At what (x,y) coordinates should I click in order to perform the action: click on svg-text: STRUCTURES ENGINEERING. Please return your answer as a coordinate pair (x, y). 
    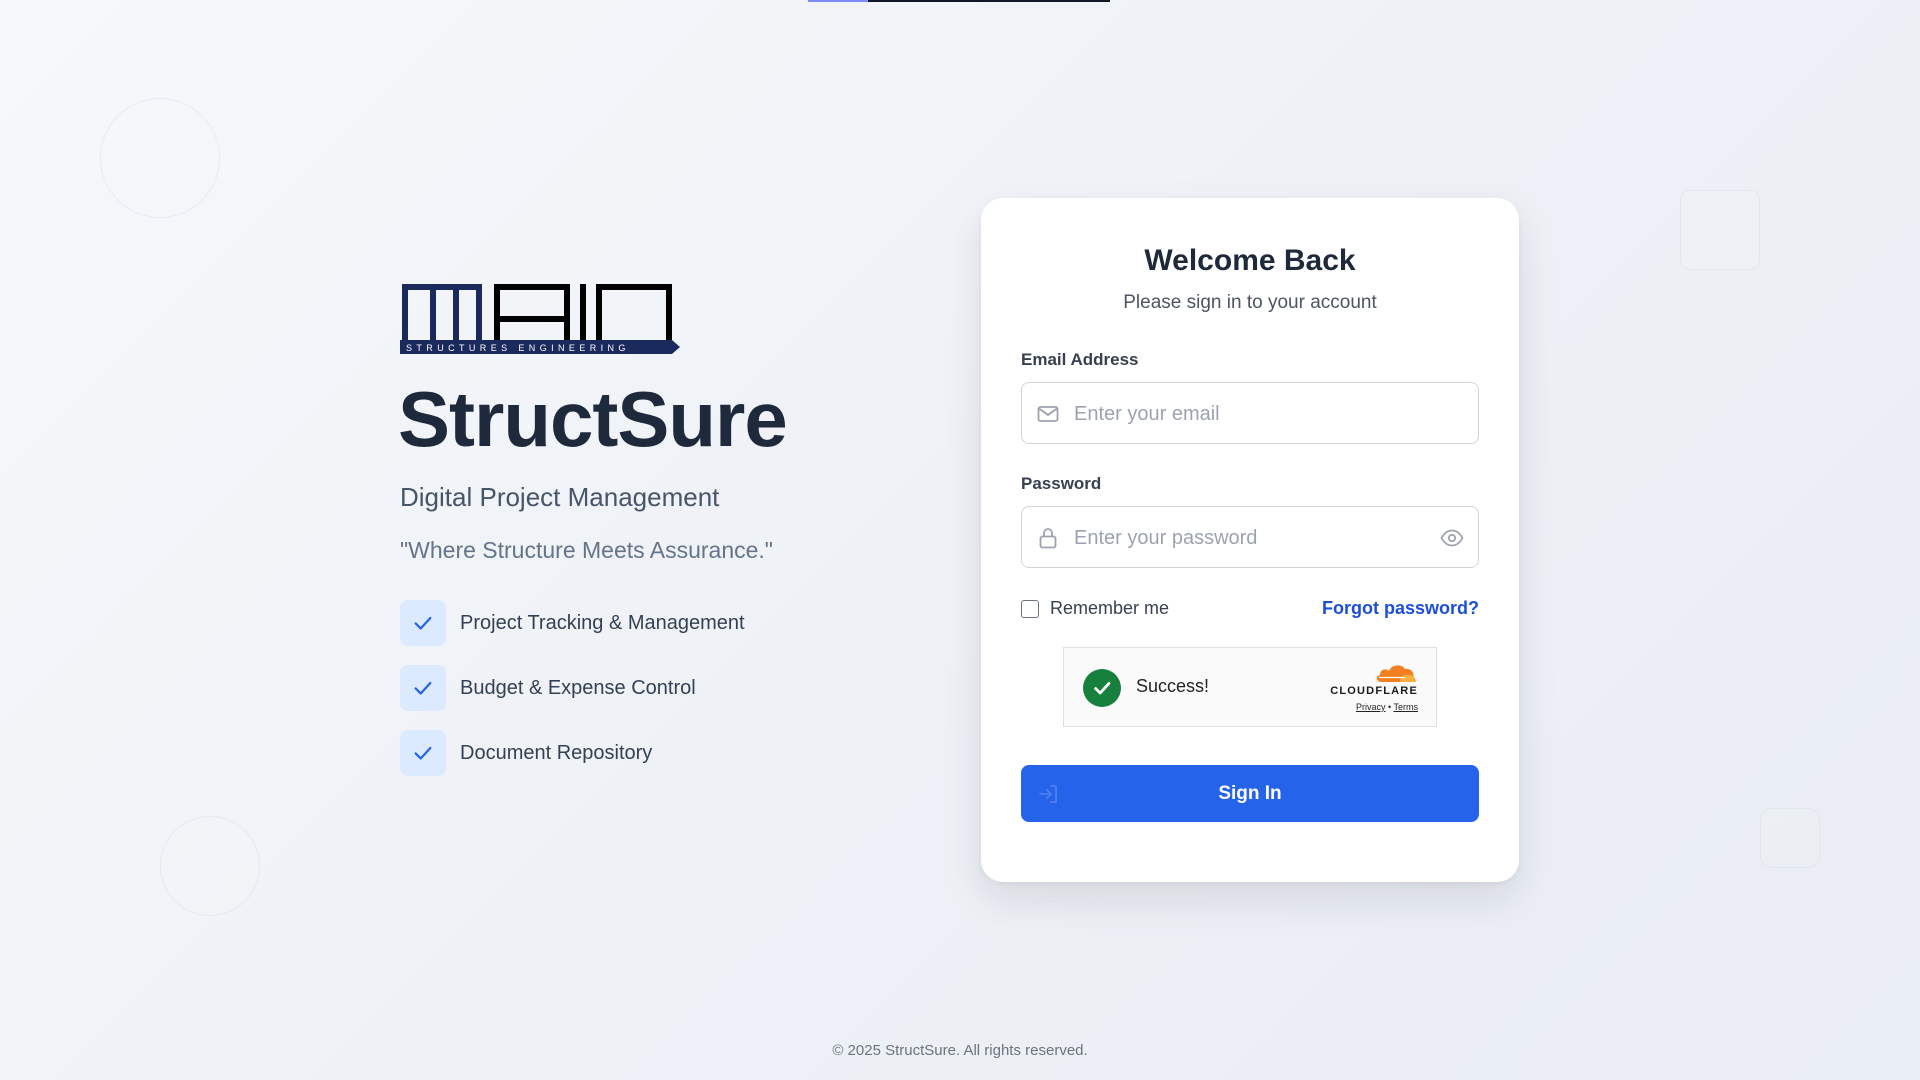
    Looking at the image, I should click on (518, 348).